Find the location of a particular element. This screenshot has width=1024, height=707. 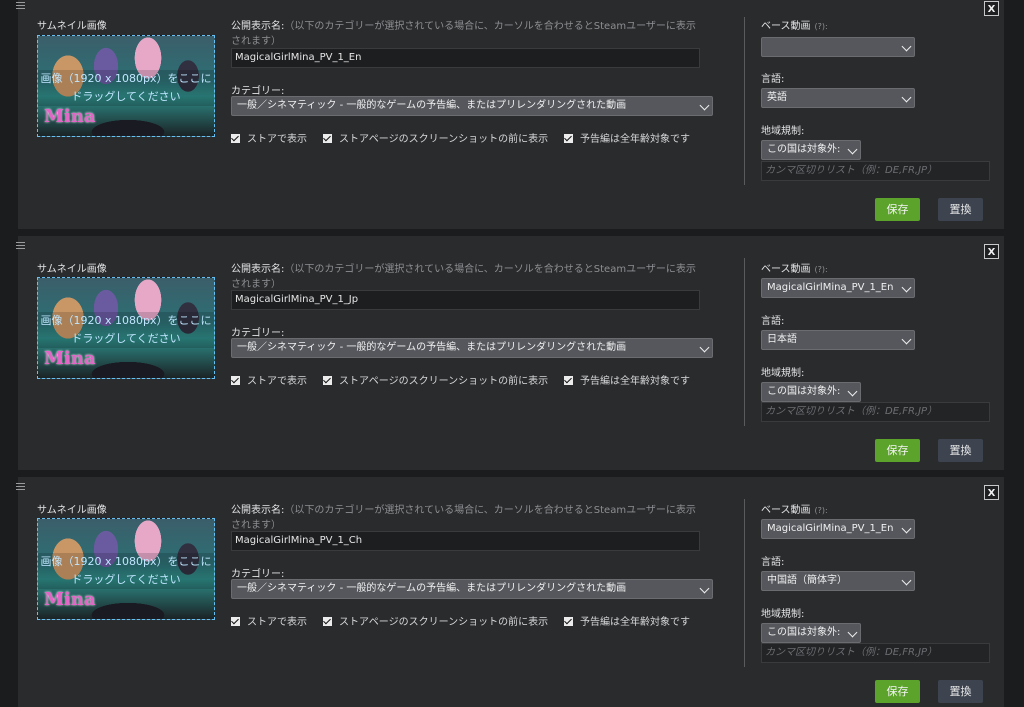

public-name-input: MagicalGirlMina_PV_1_Jp is located at coordinates (465, 300).